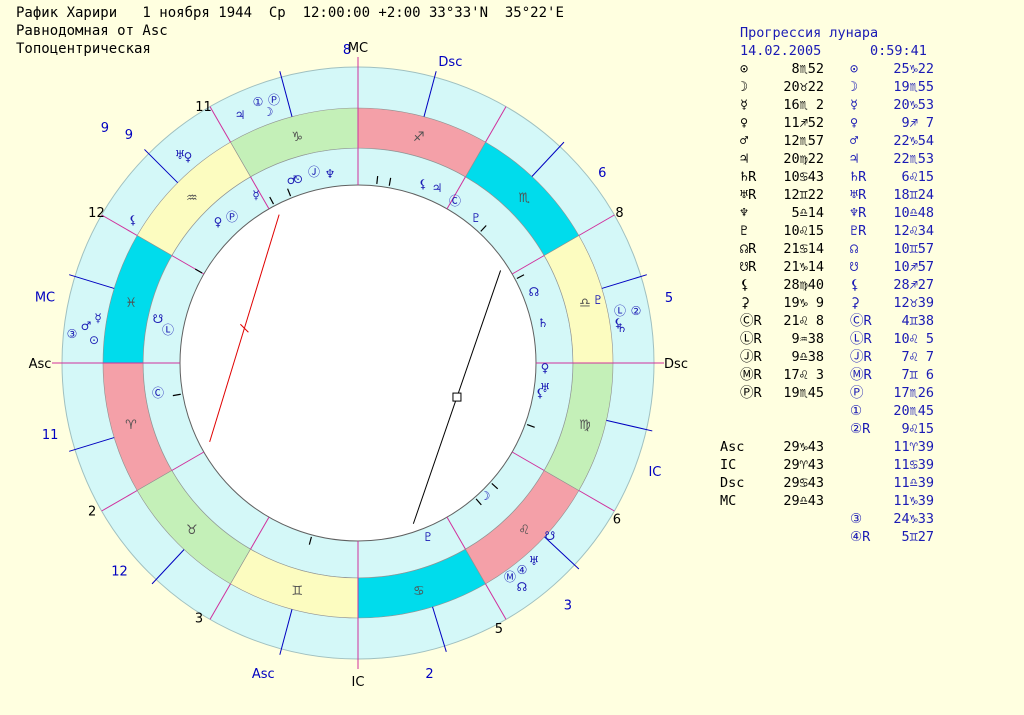 The image size is (1024, 715). I want to click on natal-planet-position: 19♑ 9, so click(803, 303).